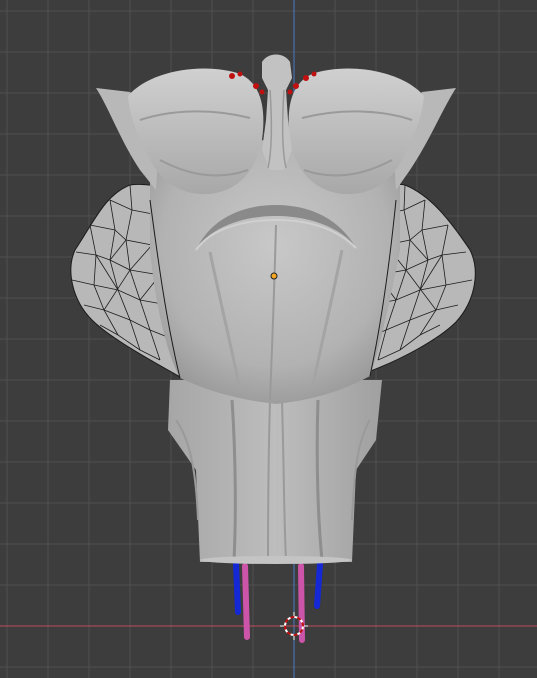  What do you see at coordinates (278, 602) in the screenshot?
I see `armature-bones` at bounding box center [278, 602].